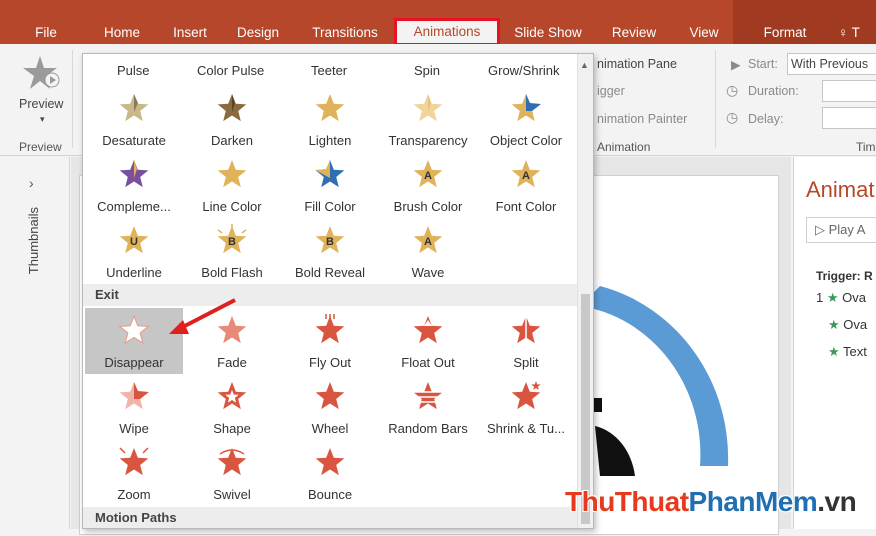 Image resolution: width=876 pixels, height=536 pixels. Describe the element at coordinates (428, 428) in the screenshot. I see `effect-label: Random Bars` at that location.